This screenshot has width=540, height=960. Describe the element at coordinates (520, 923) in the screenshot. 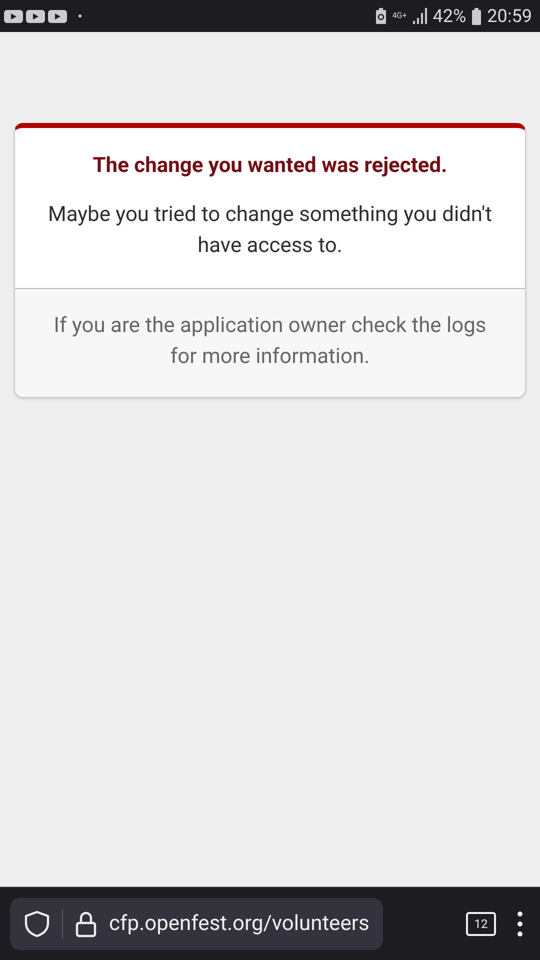

I see `menu-icon` at that location.